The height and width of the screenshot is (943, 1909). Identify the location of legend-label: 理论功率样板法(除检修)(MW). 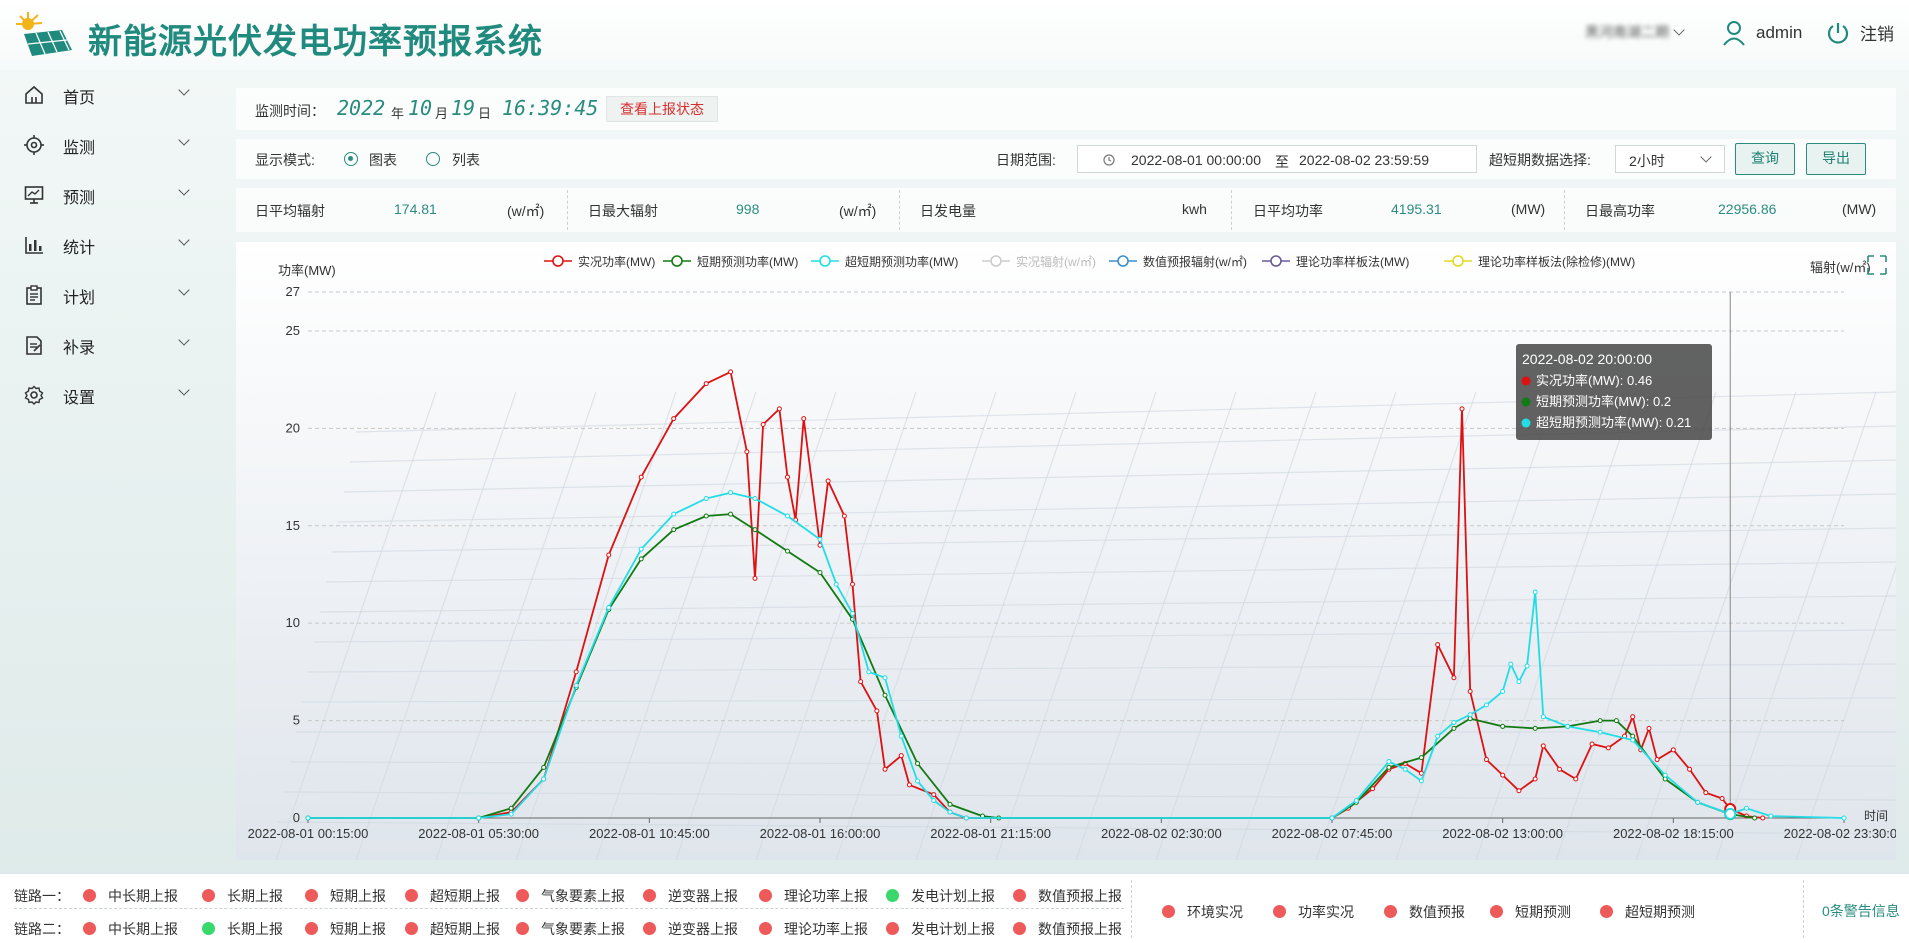
(1556, 261).